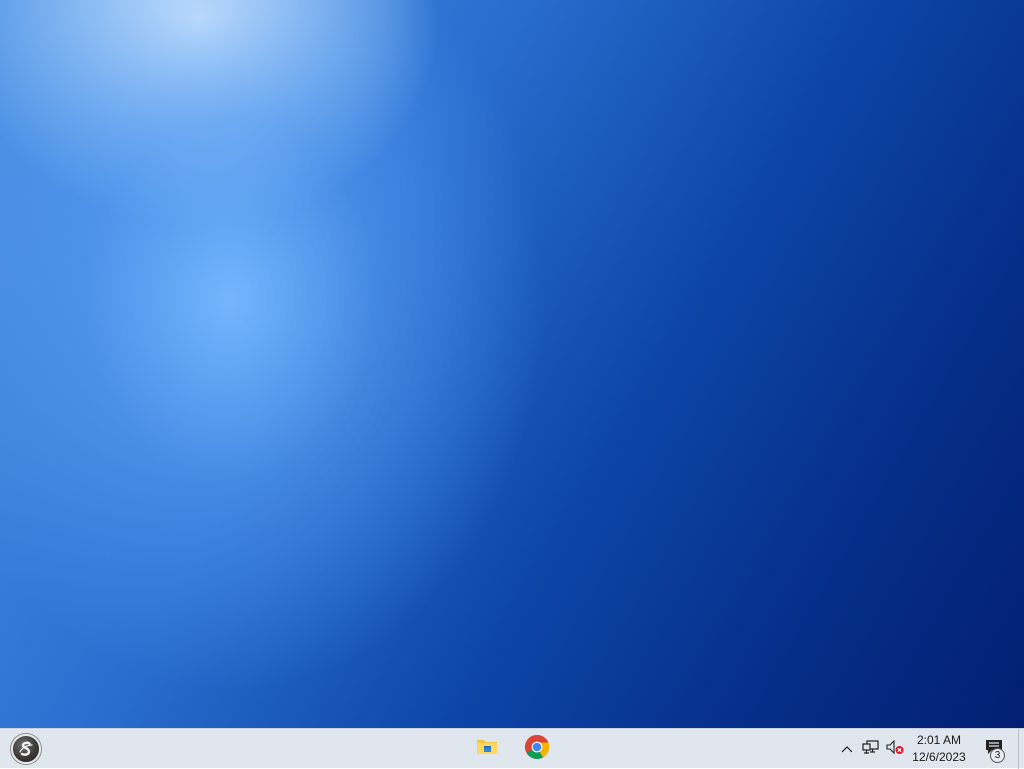 Image resolution: width=1024 pixels, height=769 pixels. Describe the element at coordinates (512, 748) in the screenshot. I see `taskbar: 2:01 AM 12/6/2023 3` at that location.